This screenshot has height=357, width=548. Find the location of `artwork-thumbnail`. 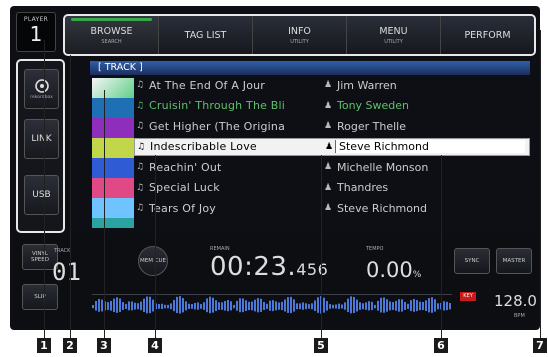

artwork-thumbnail is located at coordinates (113, 88).